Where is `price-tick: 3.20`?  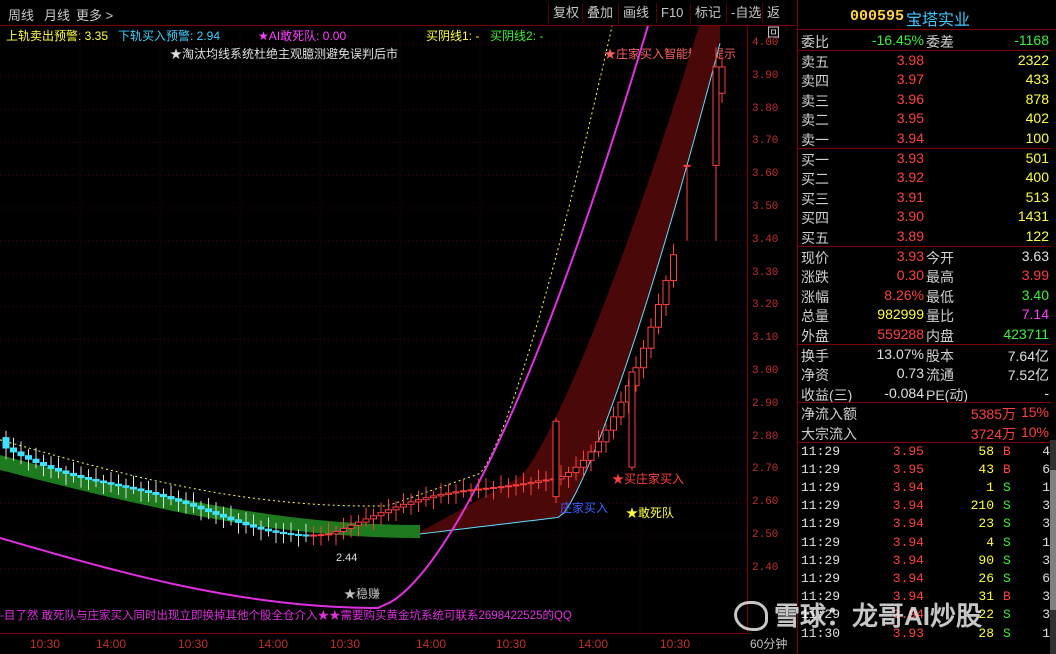
price-tick: 3.20 is located at coordinates (765, 305).